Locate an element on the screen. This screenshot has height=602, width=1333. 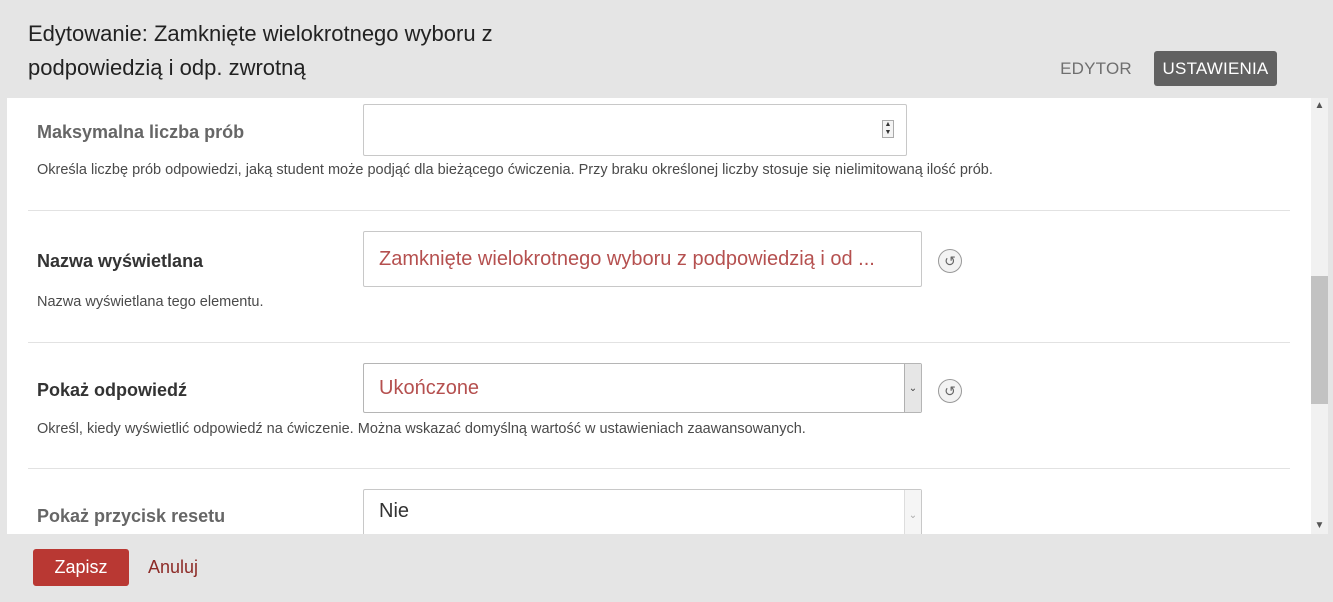
show-reset-value: Nie is located at coordinates (394, 510).